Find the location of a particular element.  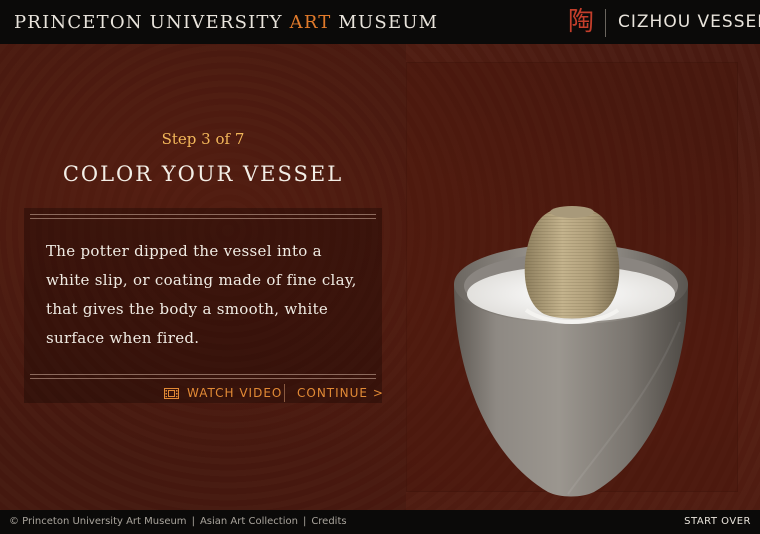

museum-brand: PRINCETON UNIVERSITY ART MUSEUM is located at coordinates (226, 22).